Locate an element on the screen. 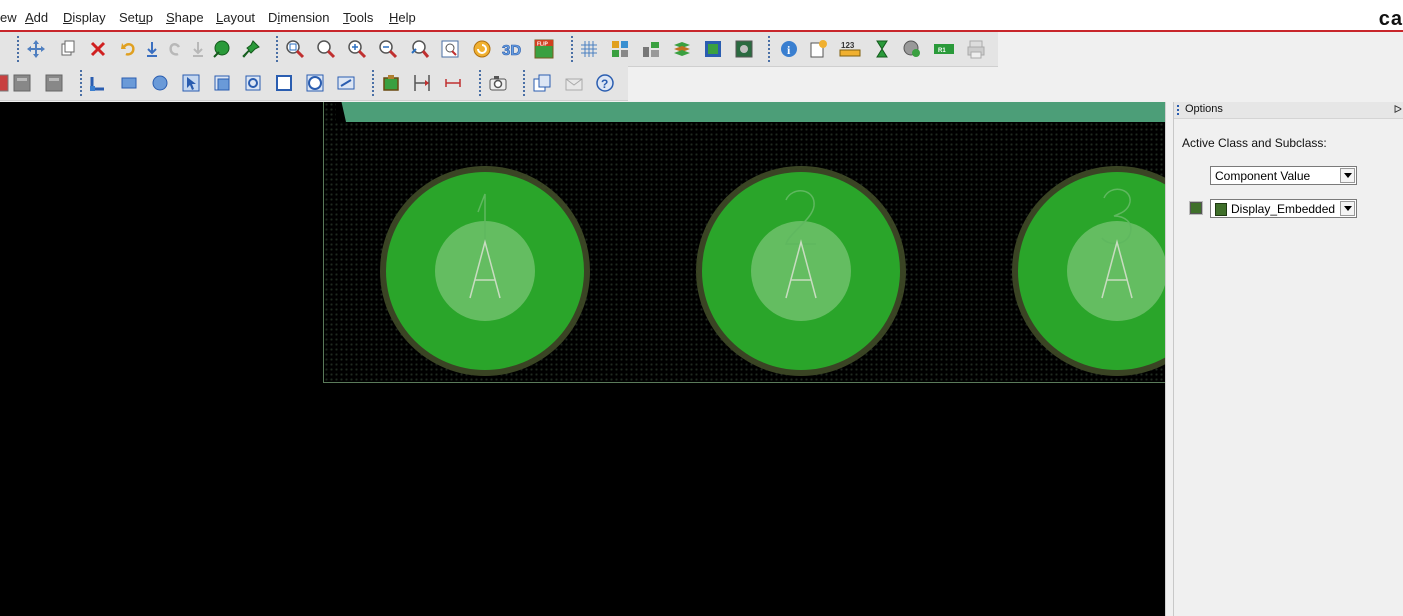  grid-icon is located at coordinates (589, 49).